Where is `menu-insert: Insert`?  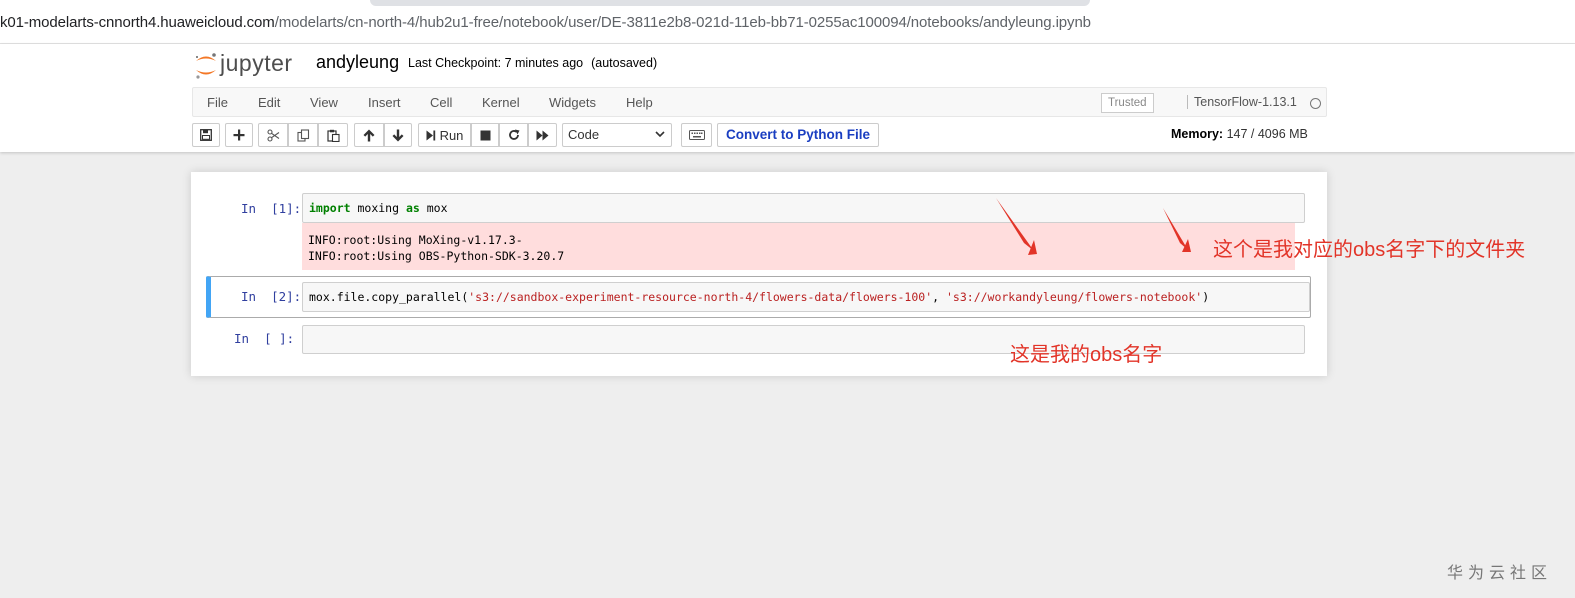
menu-insert: Insert is located at coordinates (384, 102).